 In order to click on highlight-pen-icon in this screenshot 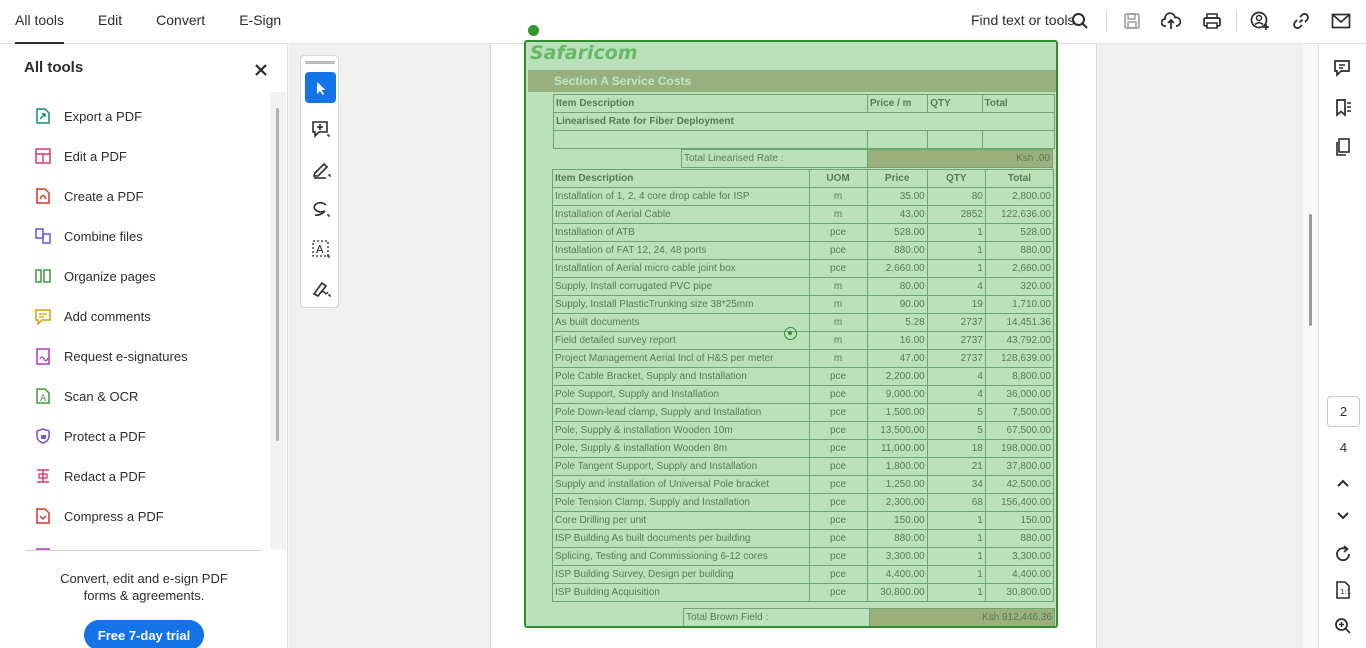, I will do `click(320, 168)`.